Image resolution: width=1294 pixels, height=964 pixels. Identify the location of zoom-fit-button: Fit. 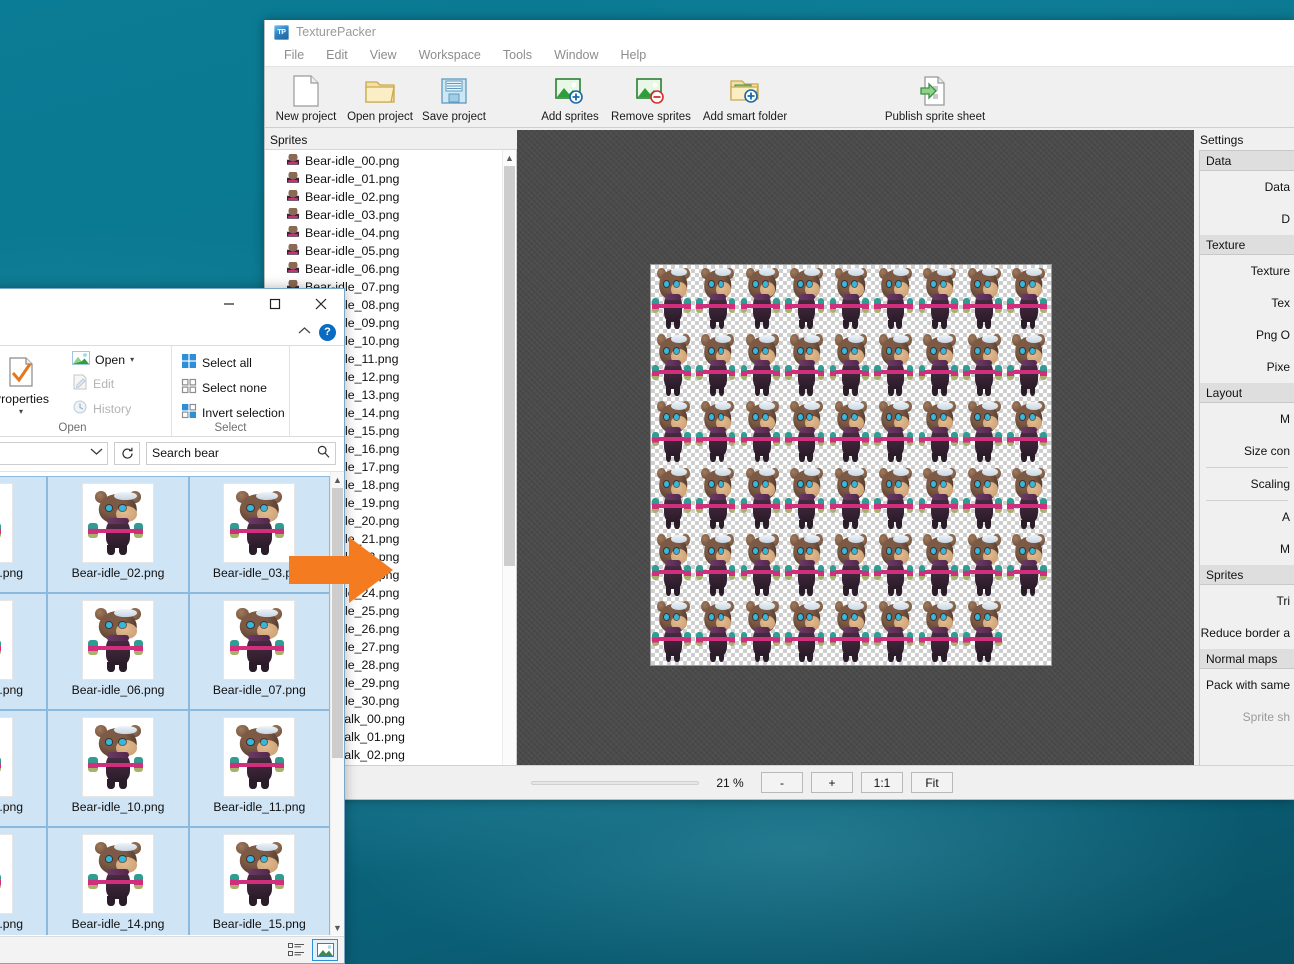
(932, 782).